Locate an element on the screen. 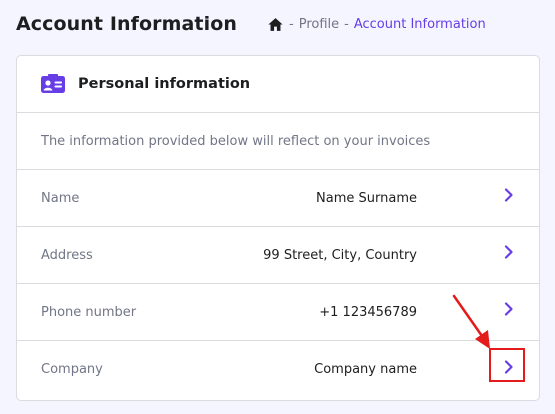  card-title: Personal information is located at coordinates (164, 84).